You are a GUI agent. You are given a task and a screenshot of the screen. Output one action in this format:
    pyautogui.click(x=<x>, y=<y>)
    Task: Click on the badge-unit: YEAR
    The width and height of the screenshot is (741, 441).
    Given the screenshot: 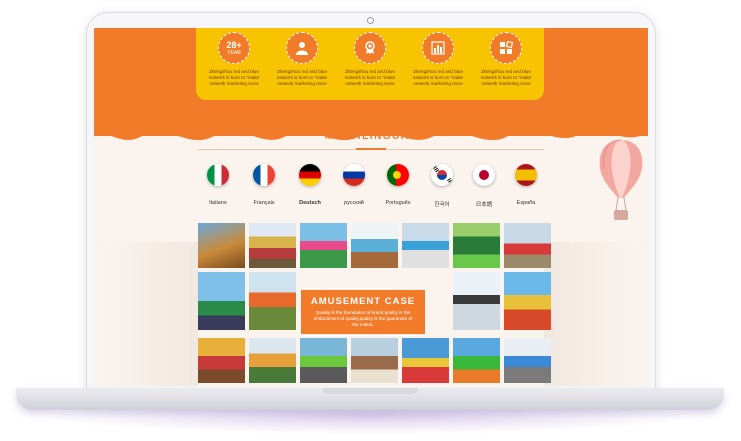 What is the action you would take?
    pyautogui.click(x=234, y=52)
    